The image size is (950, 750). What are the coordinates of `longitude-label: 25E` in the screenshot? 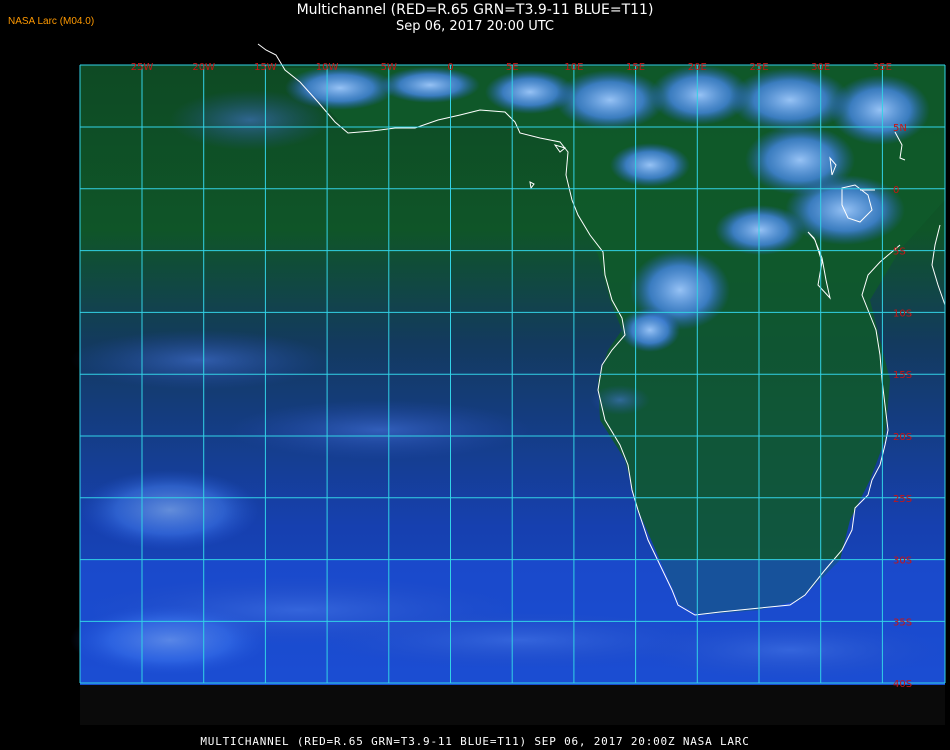 It's located at (758, 67).